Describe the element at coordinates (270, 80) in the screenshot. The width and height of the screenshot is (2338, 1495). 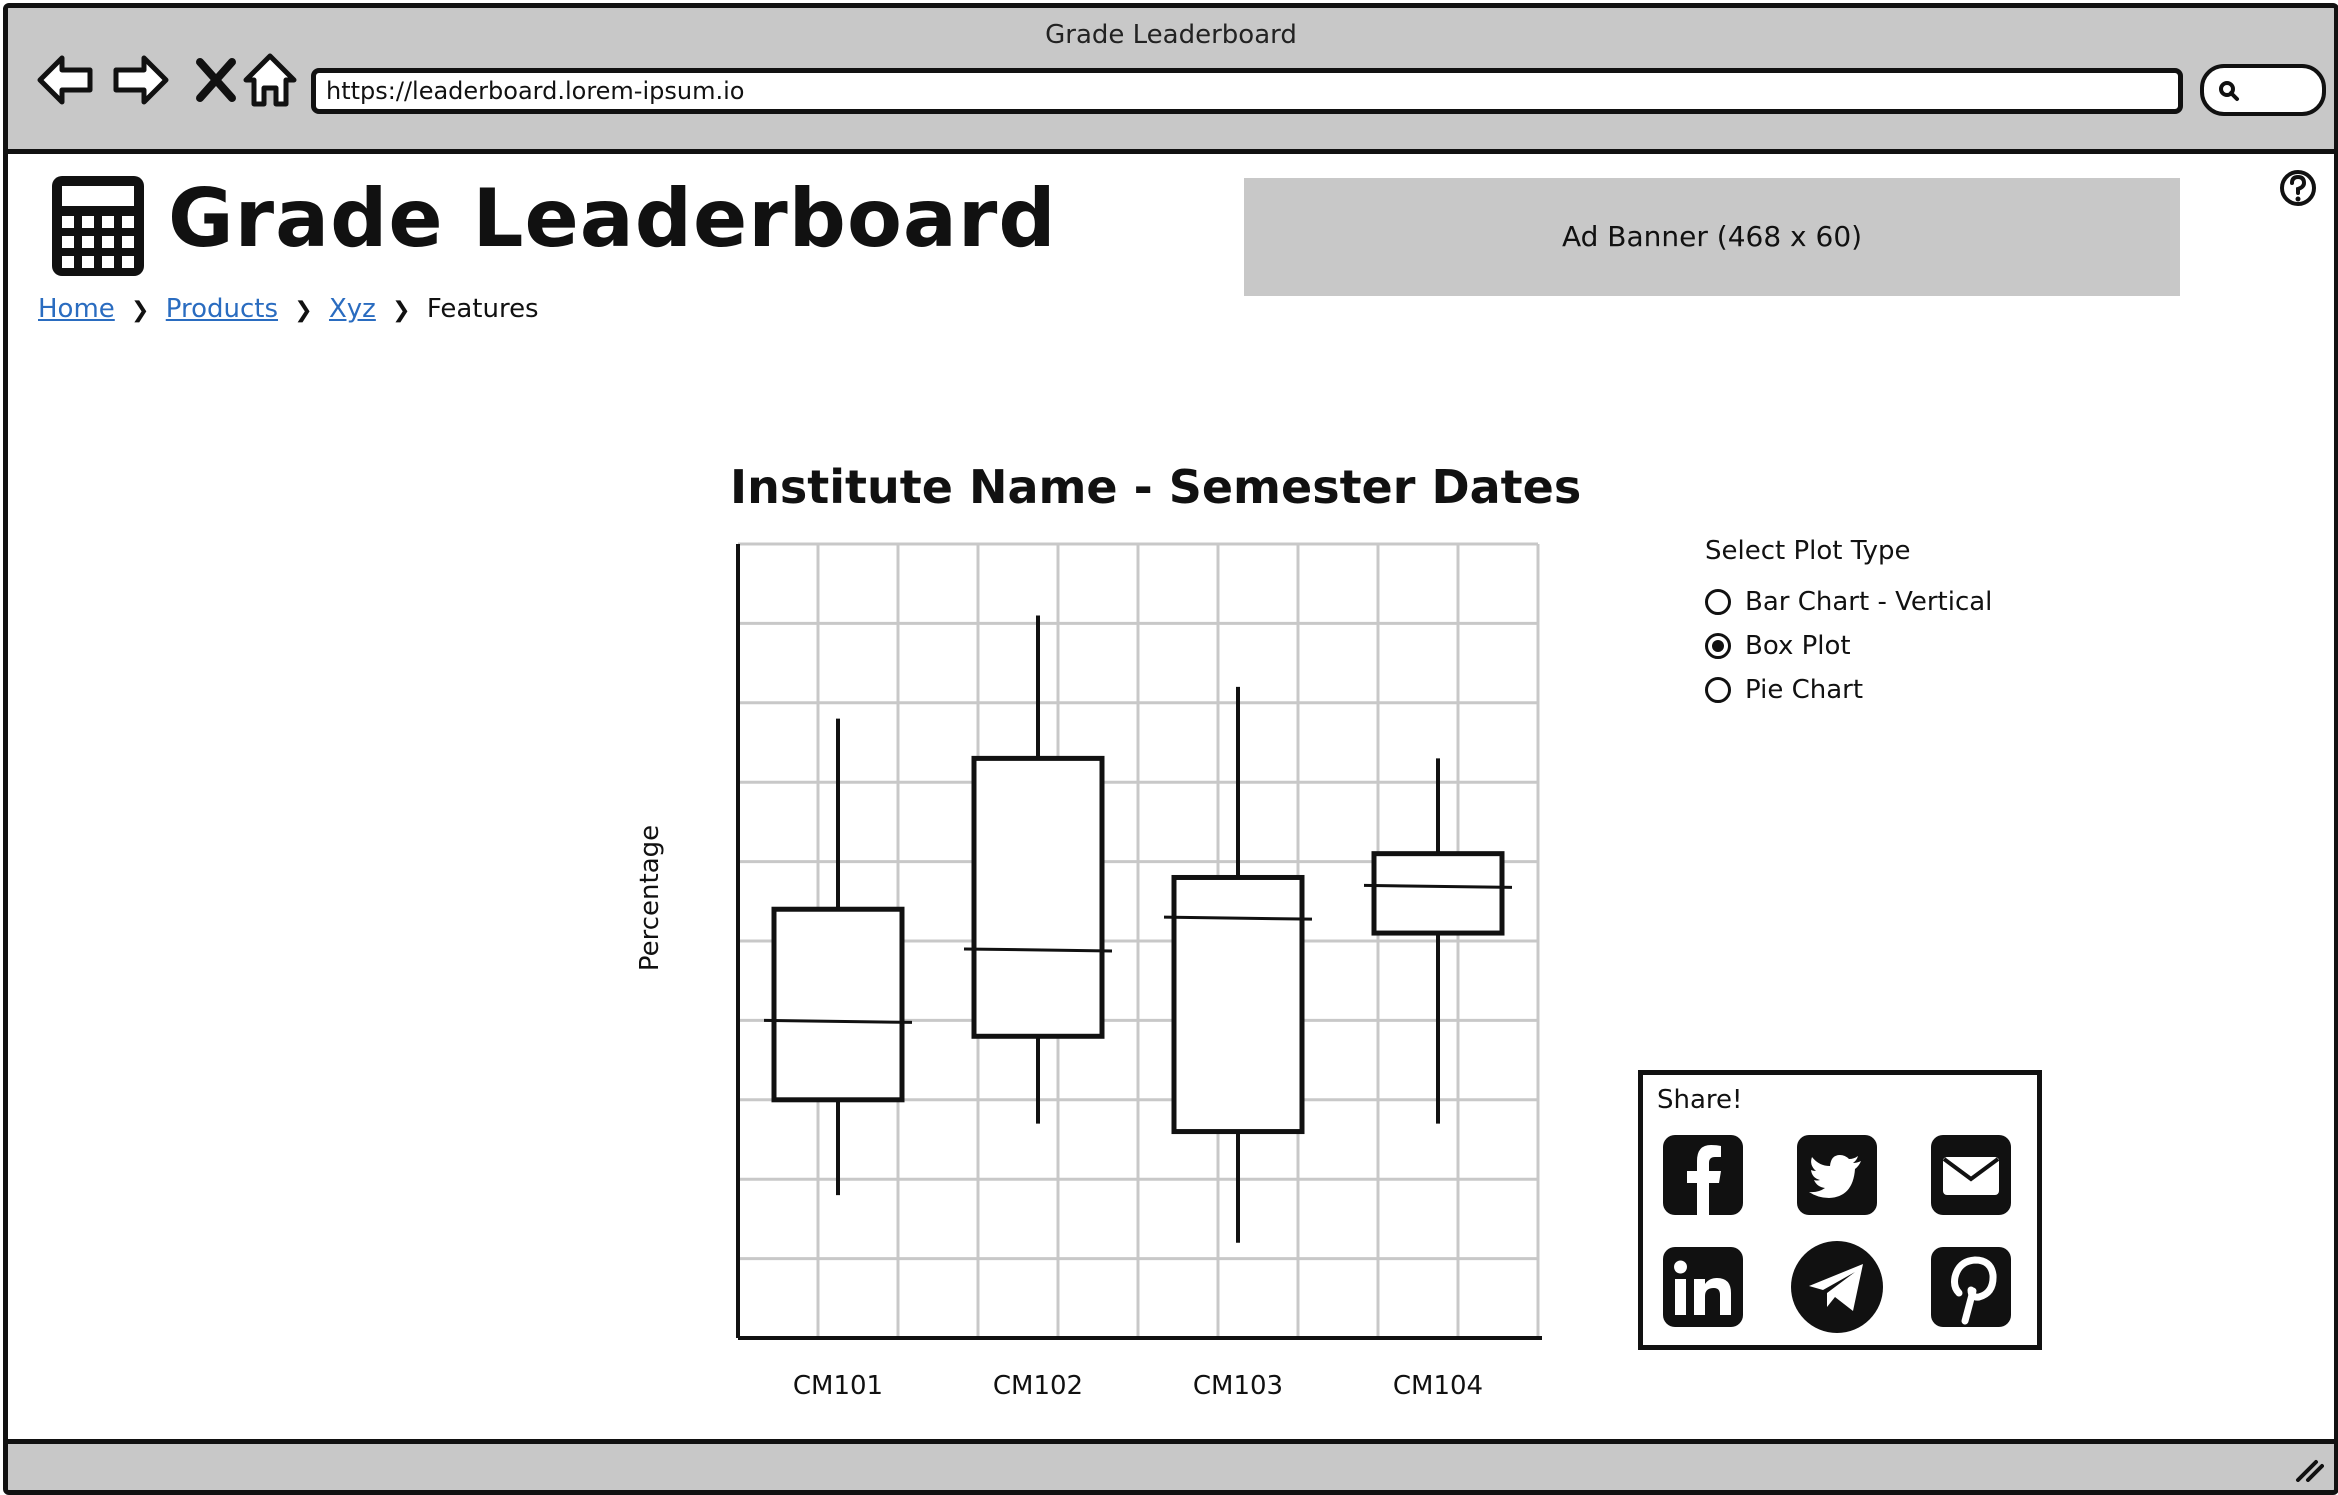
I see `home-icon` at that location.